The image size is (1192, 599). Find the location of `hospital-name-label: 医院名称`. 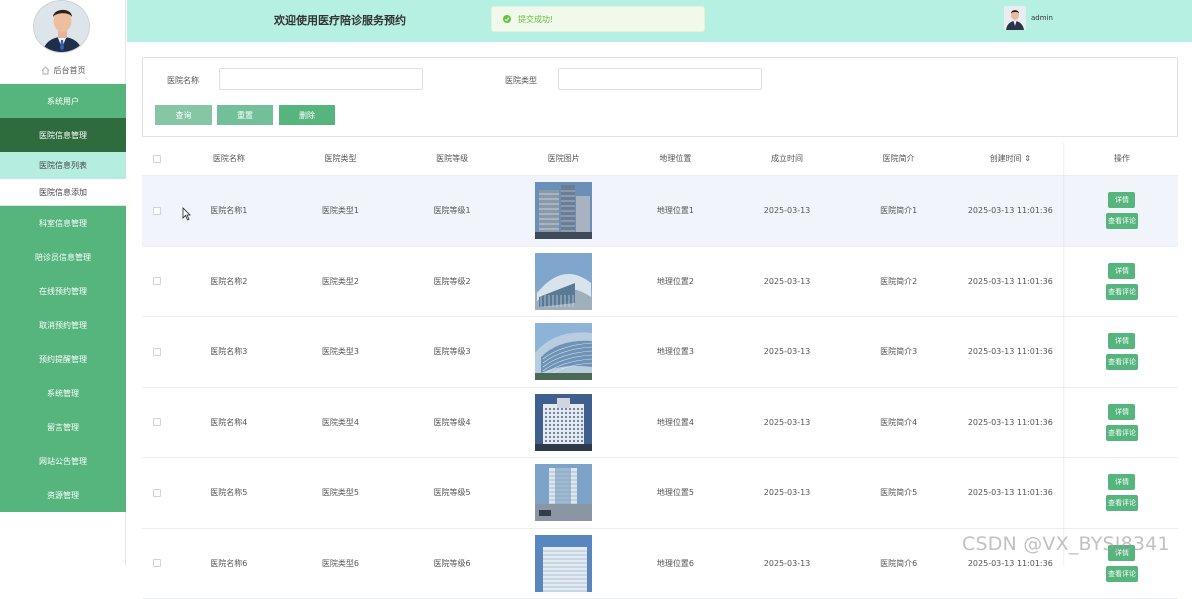

hospital-name-label: 医院名称 is located at coordinates (183, 80).